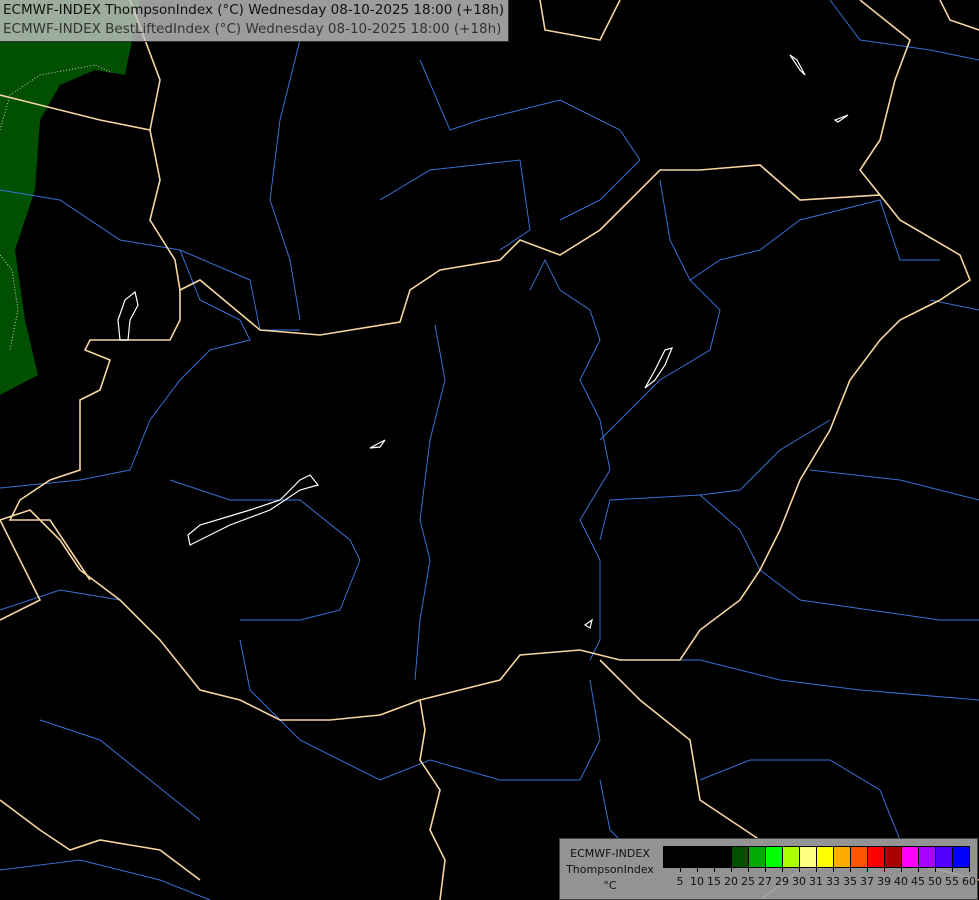  What do you see at coordinates (969, 881) in the screenshot?
I see `legend-tick-label: 60` at bounding box center [969, 881].